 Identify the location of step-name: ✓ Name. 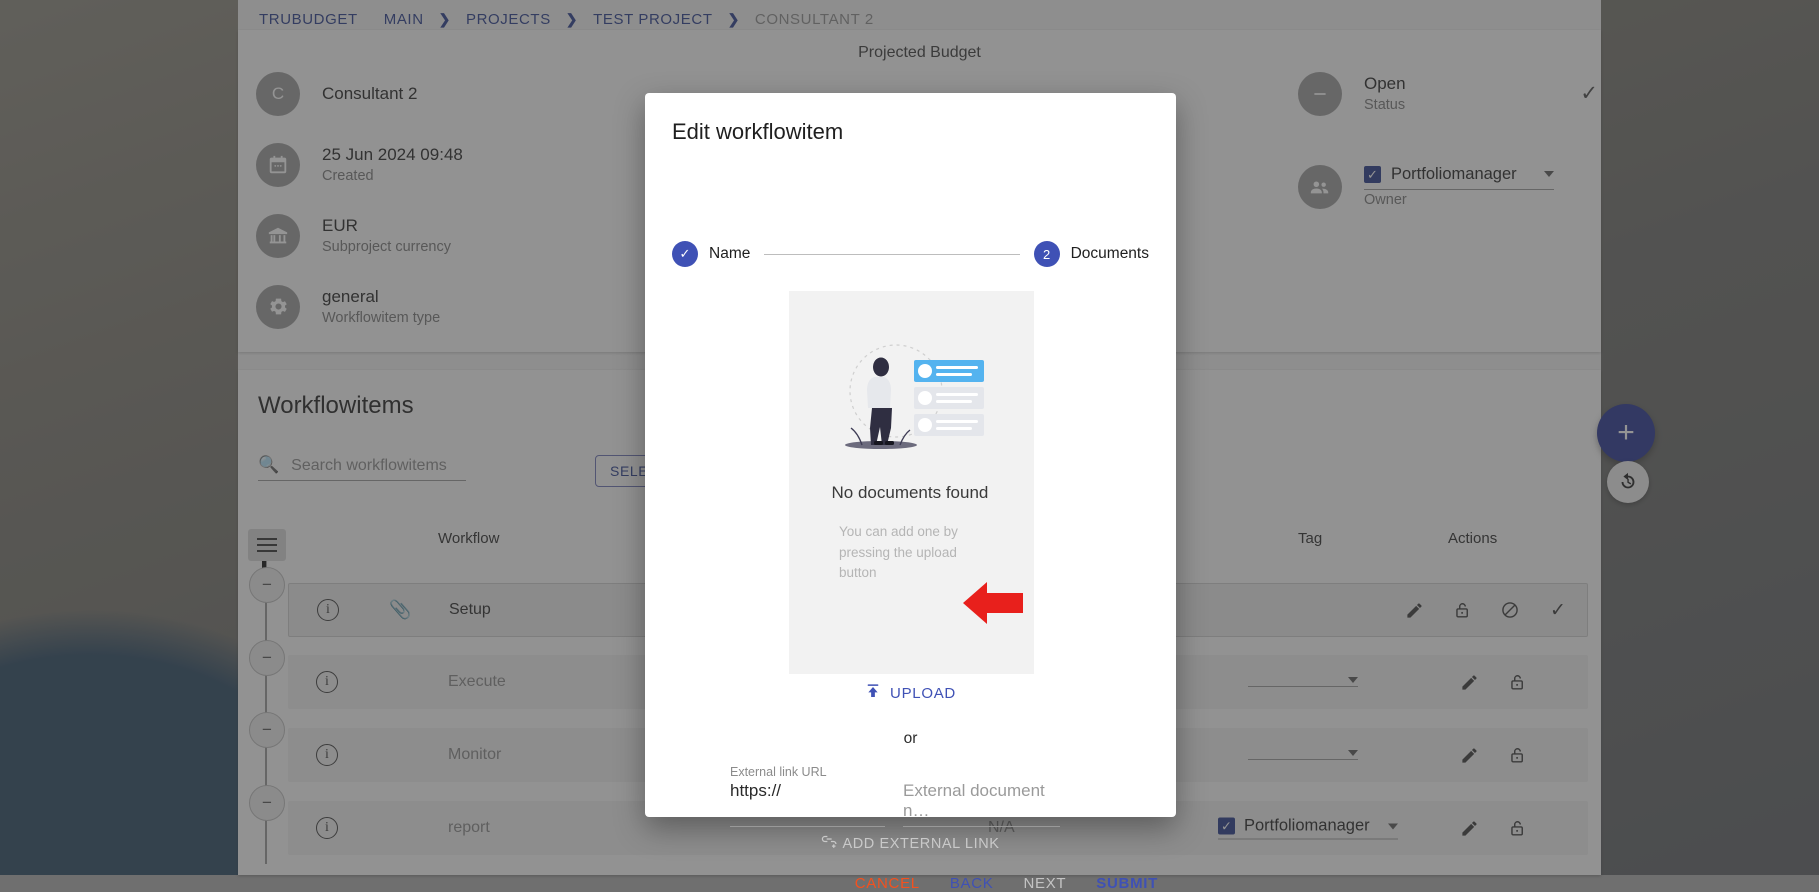
(711, 254).